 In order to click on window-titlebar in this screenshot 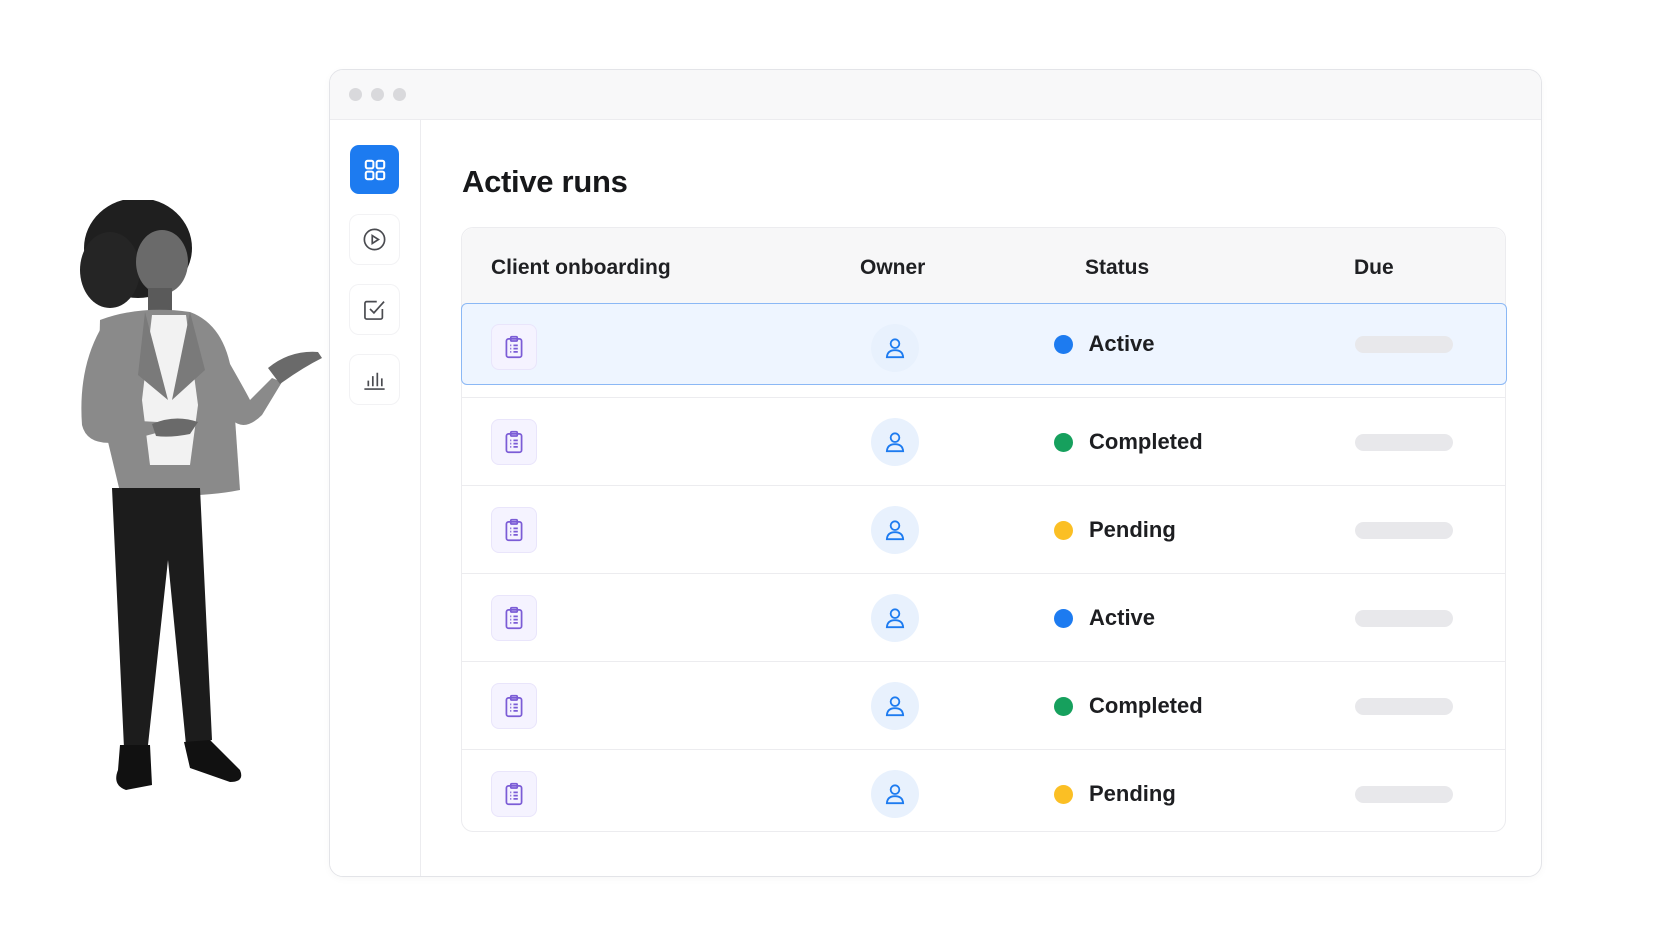, I will do `click(935, 95)`.